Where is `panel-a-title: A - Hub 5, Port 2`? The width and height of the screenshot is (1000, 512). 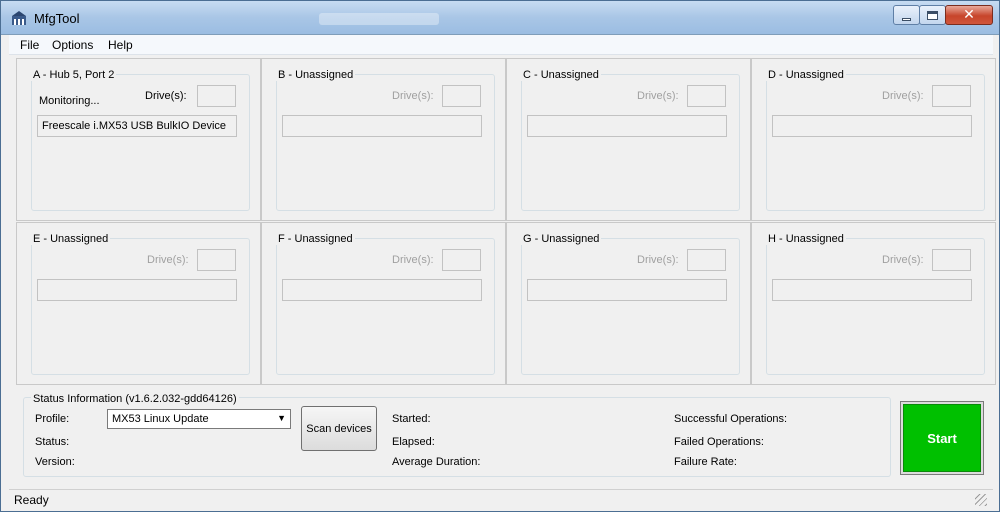
panel-a-title: A - Hub 5, Port 2 is located at coordinates (74, 75).